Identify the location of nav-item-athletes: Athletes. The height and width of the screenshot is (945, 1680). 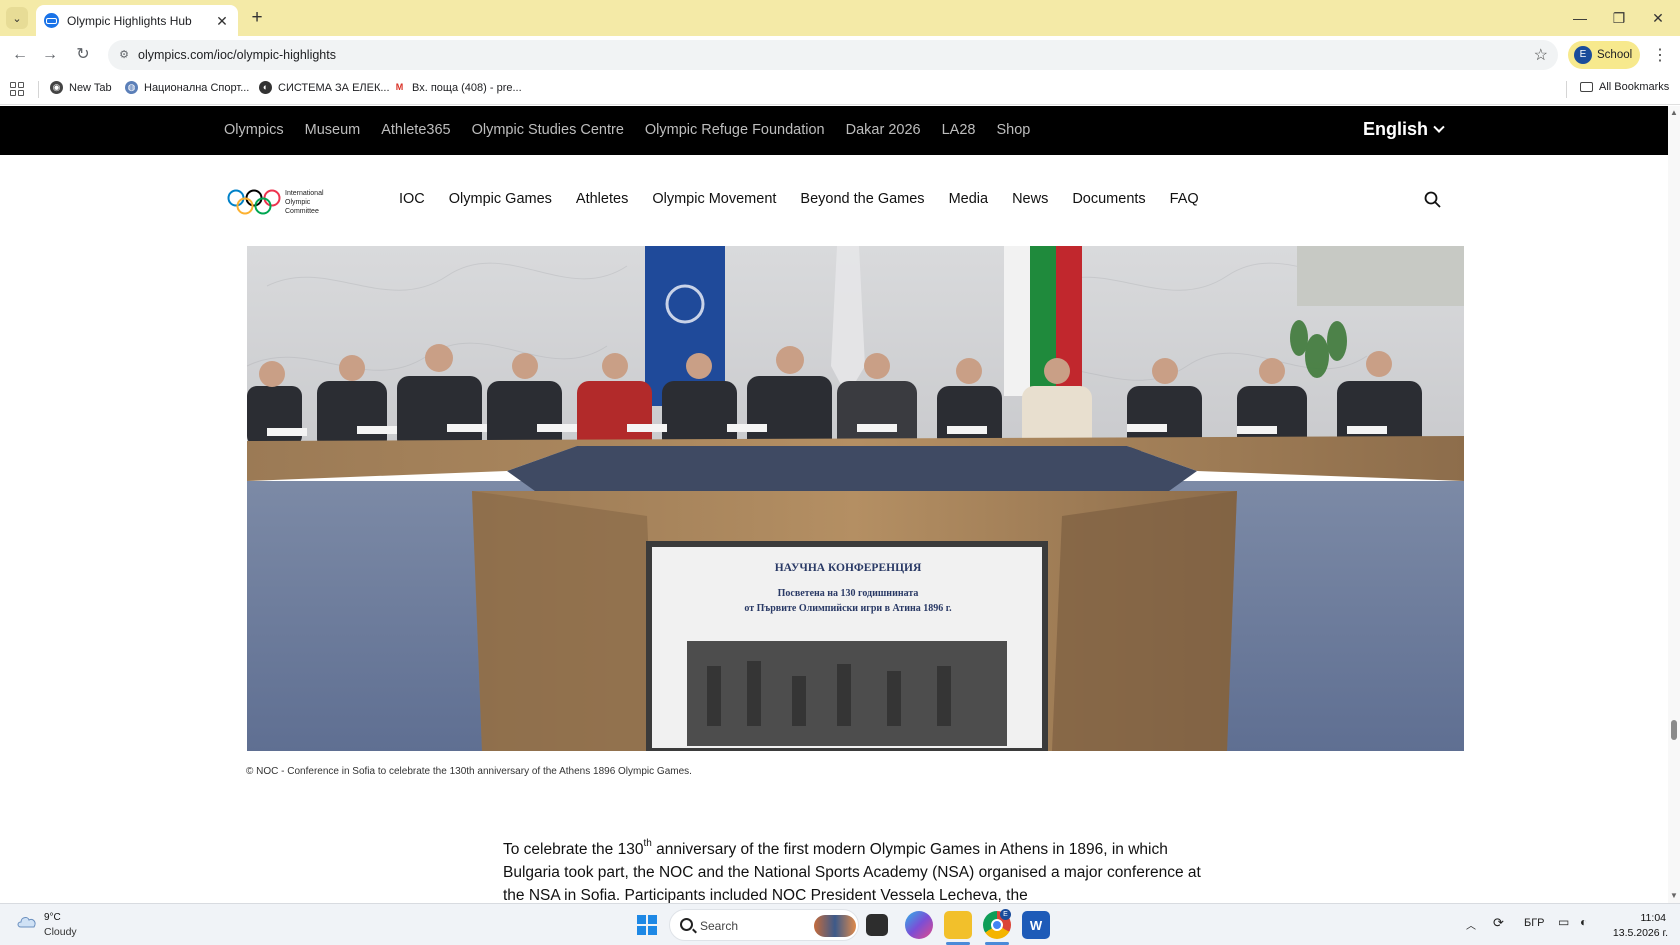
(602, 199).